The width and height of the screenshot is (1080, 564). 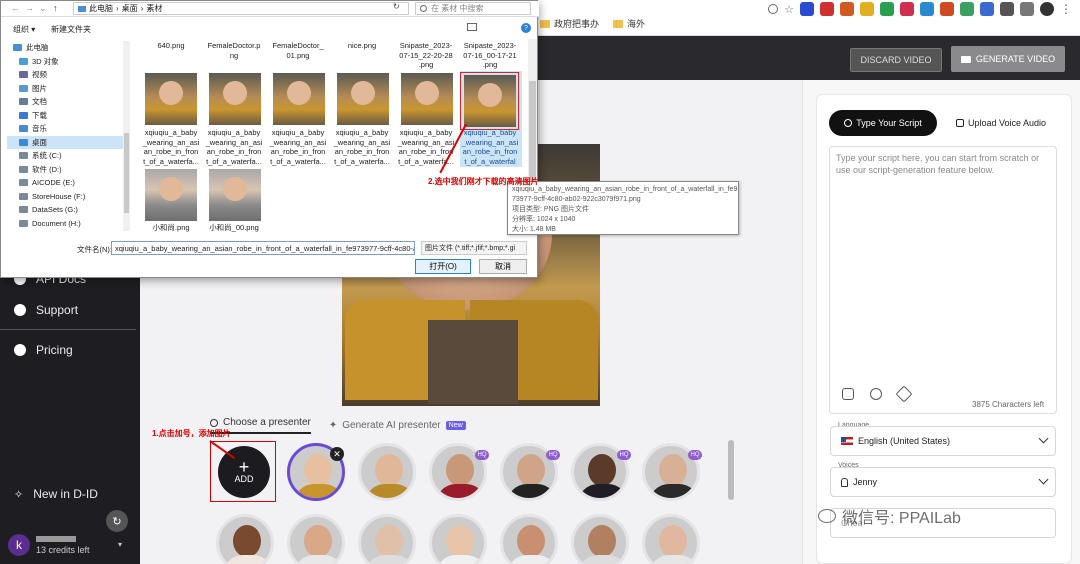 I want to click on user-account: k 13 credits left, so click(x=49, y=545).